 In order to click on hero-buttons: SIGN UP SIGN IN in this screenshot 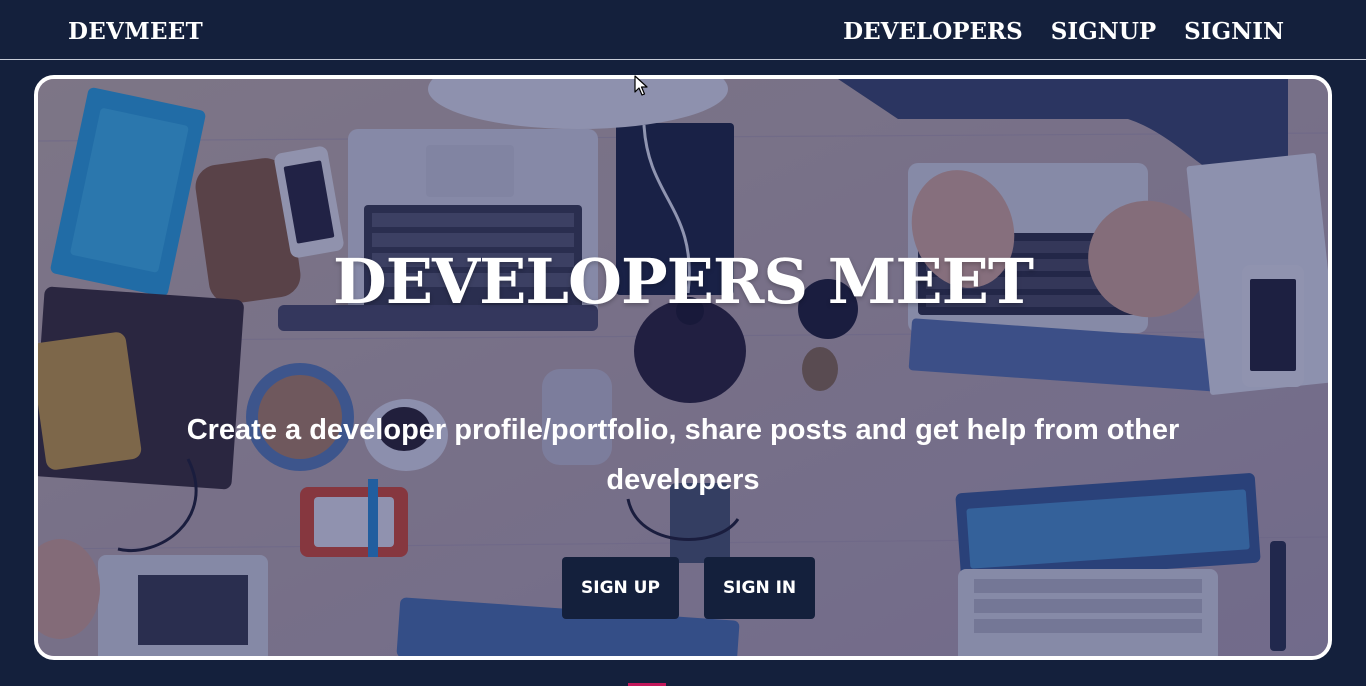, I will do `click(689, 588)`.